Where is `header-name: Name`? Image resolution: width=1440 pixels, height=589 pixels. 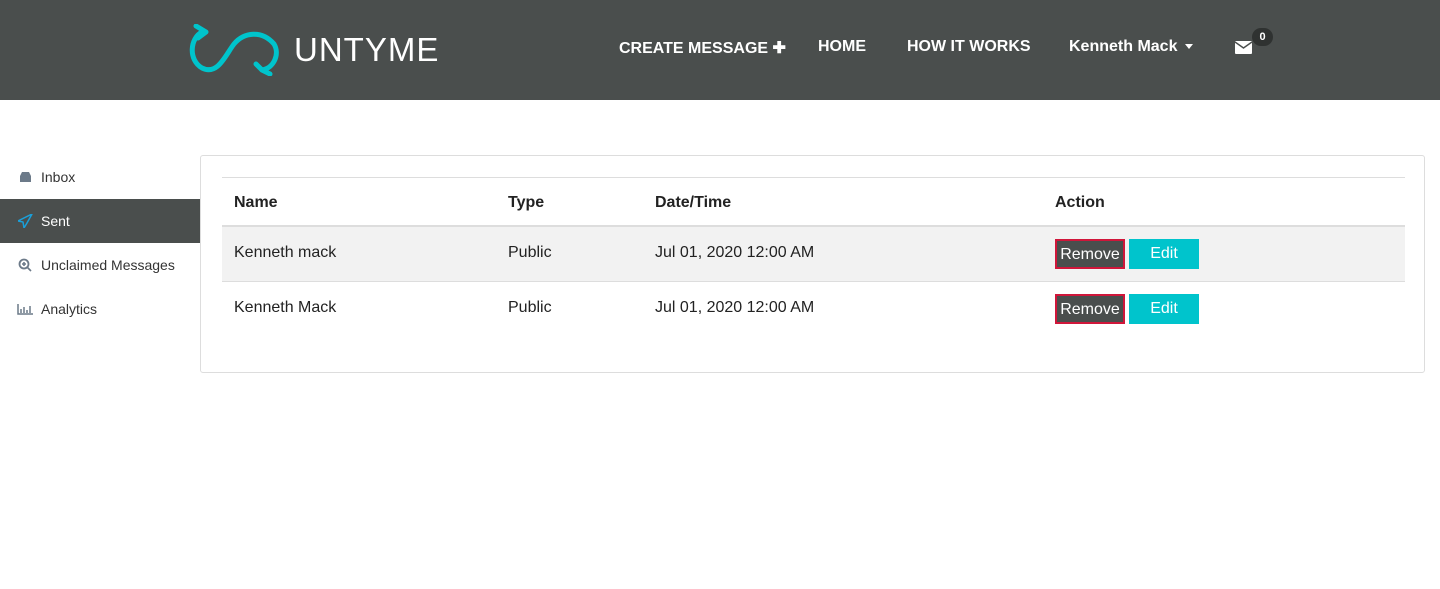 header-name: Name is located at coordinates (256, 202).